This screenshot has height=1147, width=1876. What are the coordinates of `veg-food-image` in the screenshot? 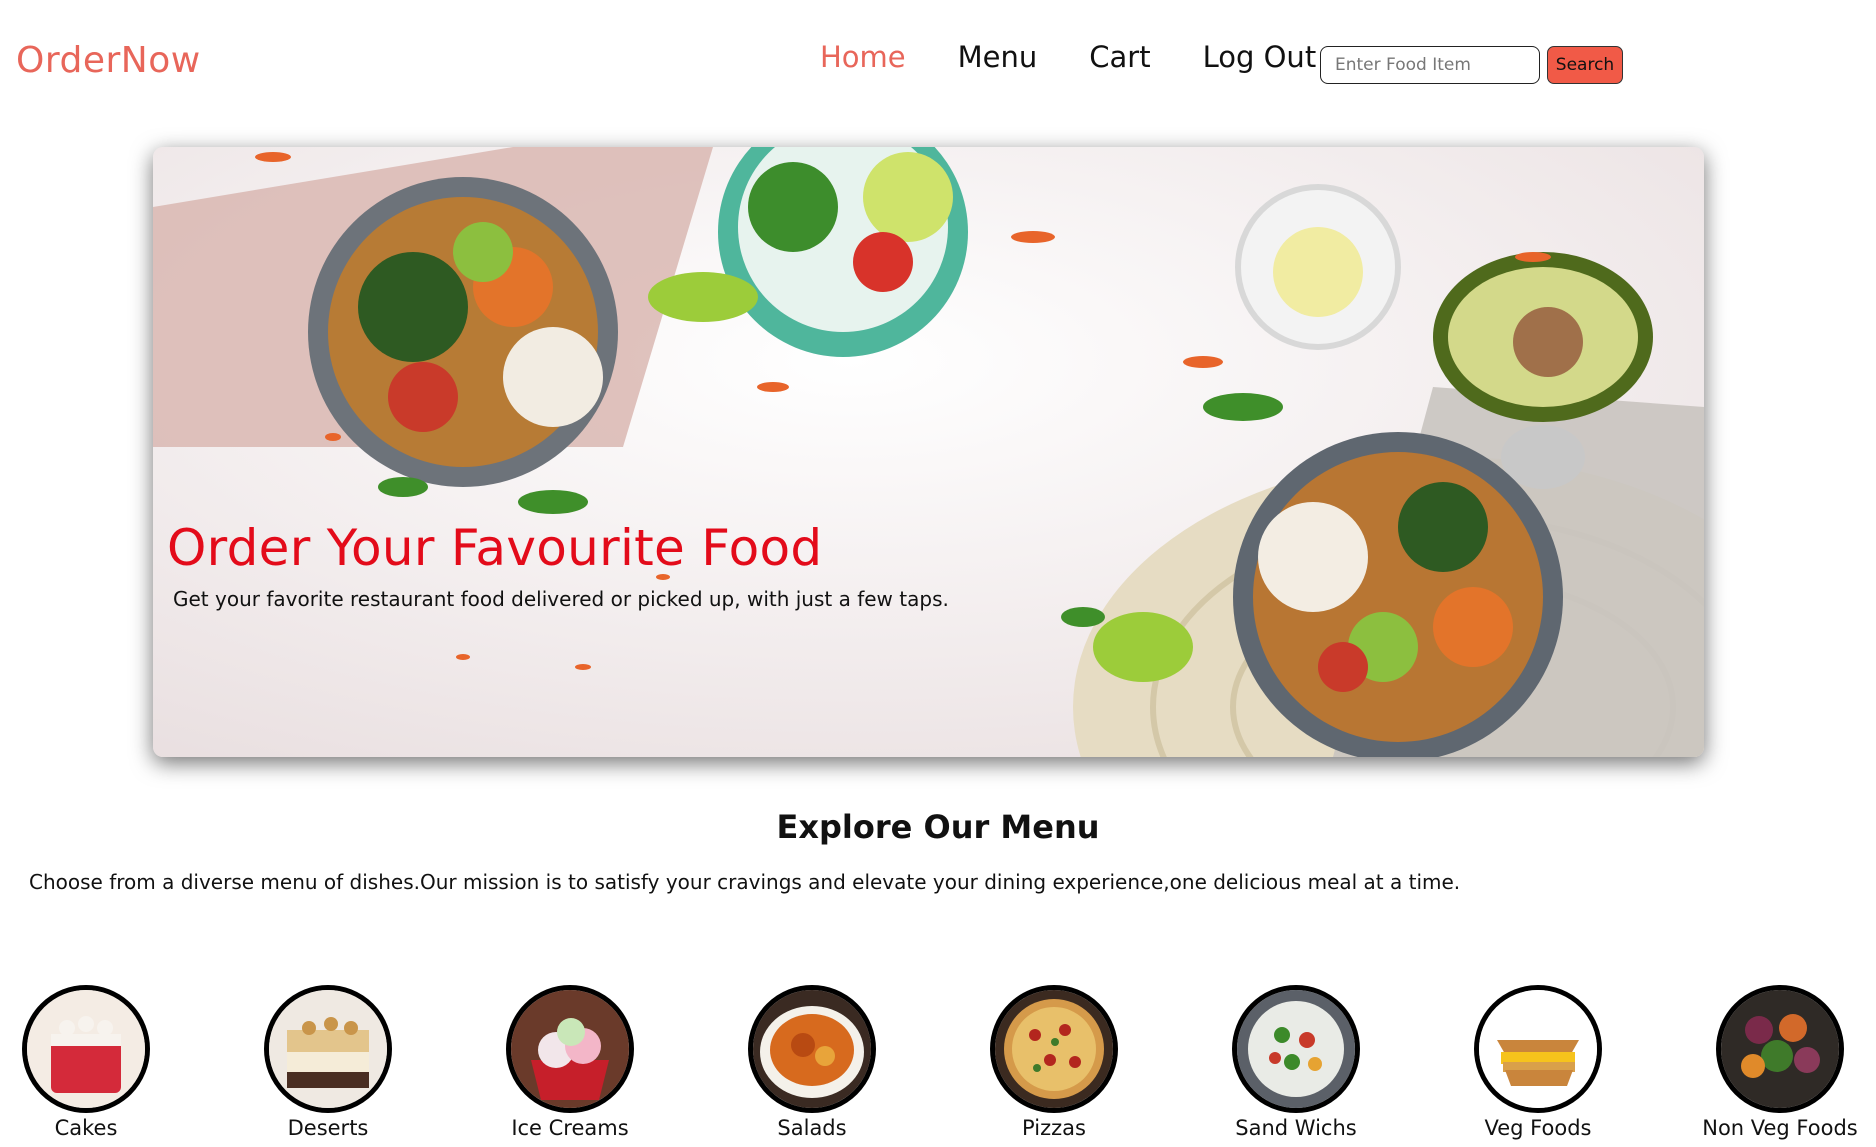 It's located at (1538, 1049).